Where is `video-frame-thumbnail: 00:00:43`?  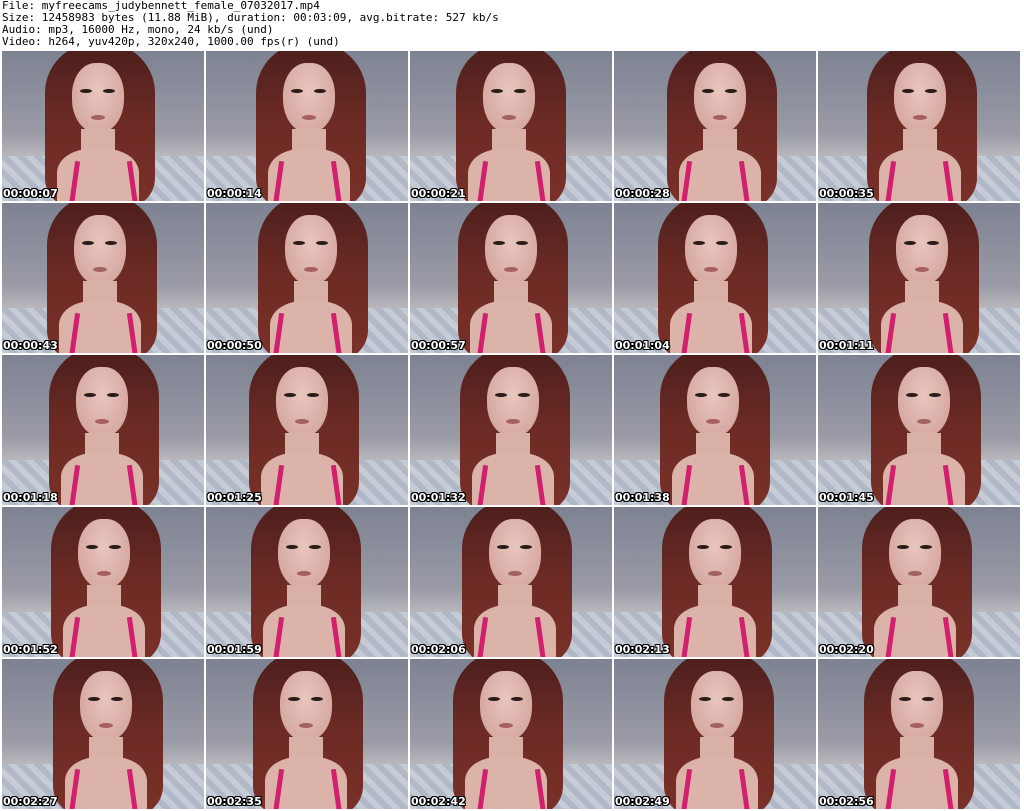 video-frame-thumbnail: 00:00:43 is located at coordinates (103, 278).